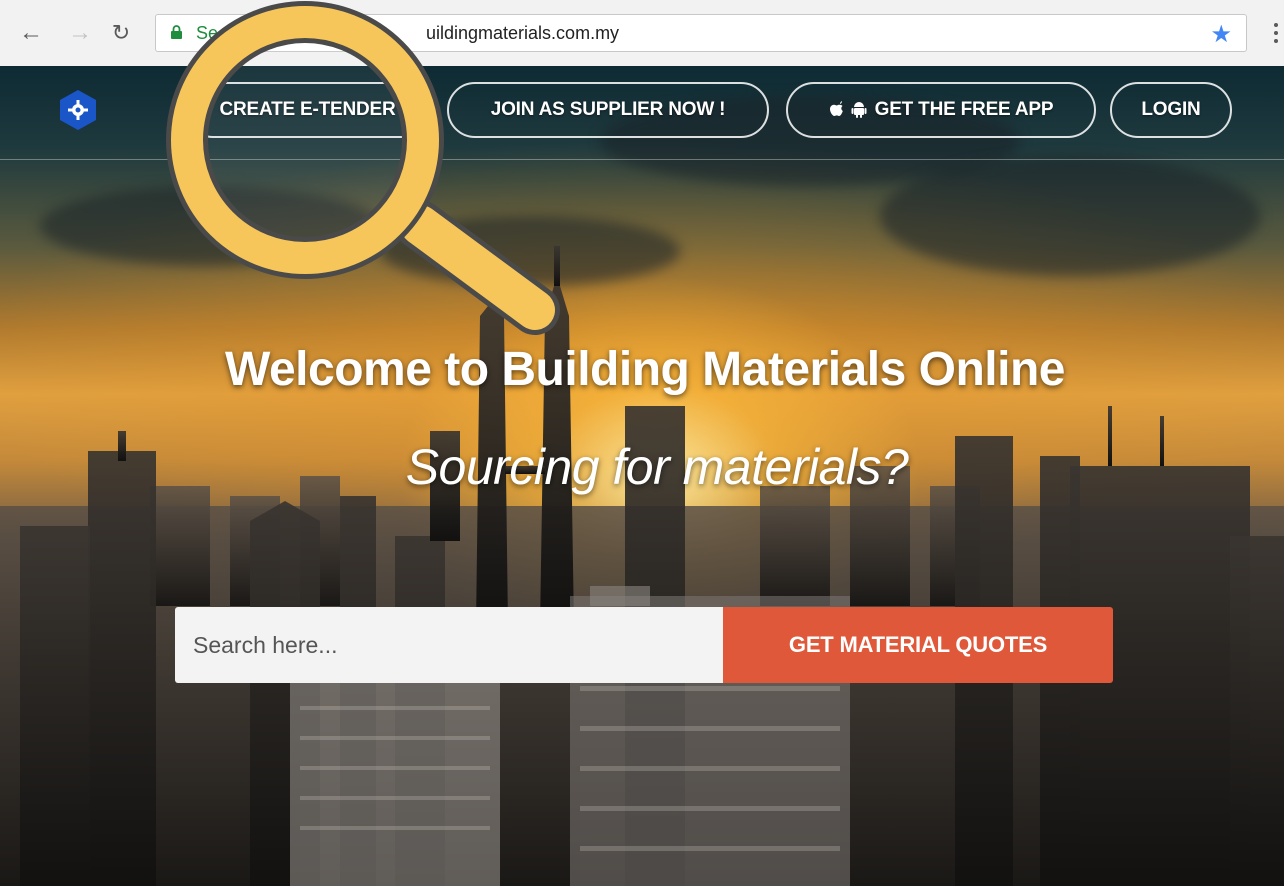  What do you see at coordinates (645, 369) in the screenshot?
I see `hero-title: Welcome to Building Materials Online` at bounding box center [645, 369].